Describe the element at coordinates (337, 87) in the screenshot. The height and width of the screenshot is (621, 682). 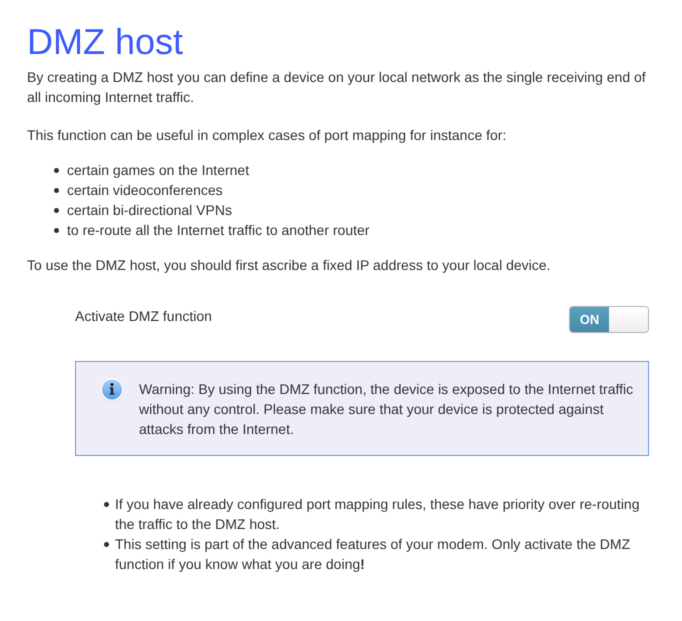
I see `intro-text: By creating a DMZ host you can define a device on your local network as the single receiving end of all incoming Internet traffic.` at that location.